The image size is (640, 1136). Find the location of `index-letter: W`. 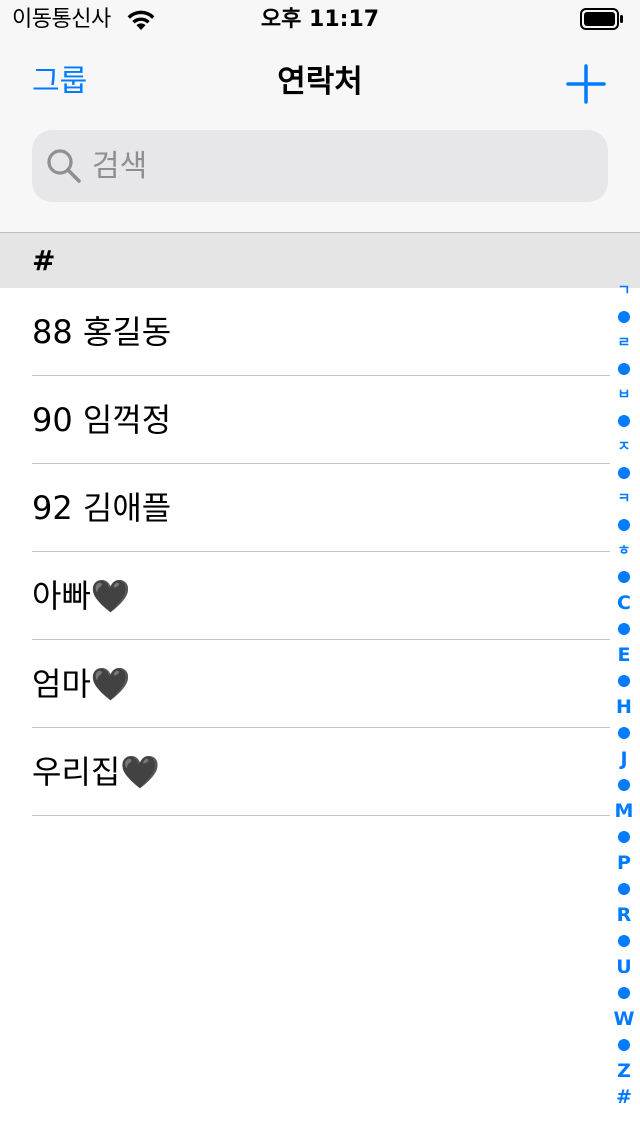

index-letter: W is located at coordinates (624, 1019).